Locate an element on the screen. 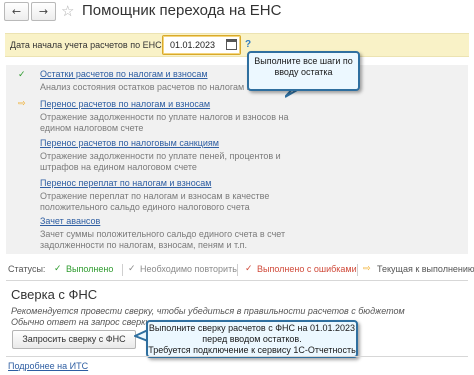 Image resolution: width=474 pixels, height=375 pixels. request-reconciliation-button: Запросить сверку с ФНС is located at coordinates (74, 339).